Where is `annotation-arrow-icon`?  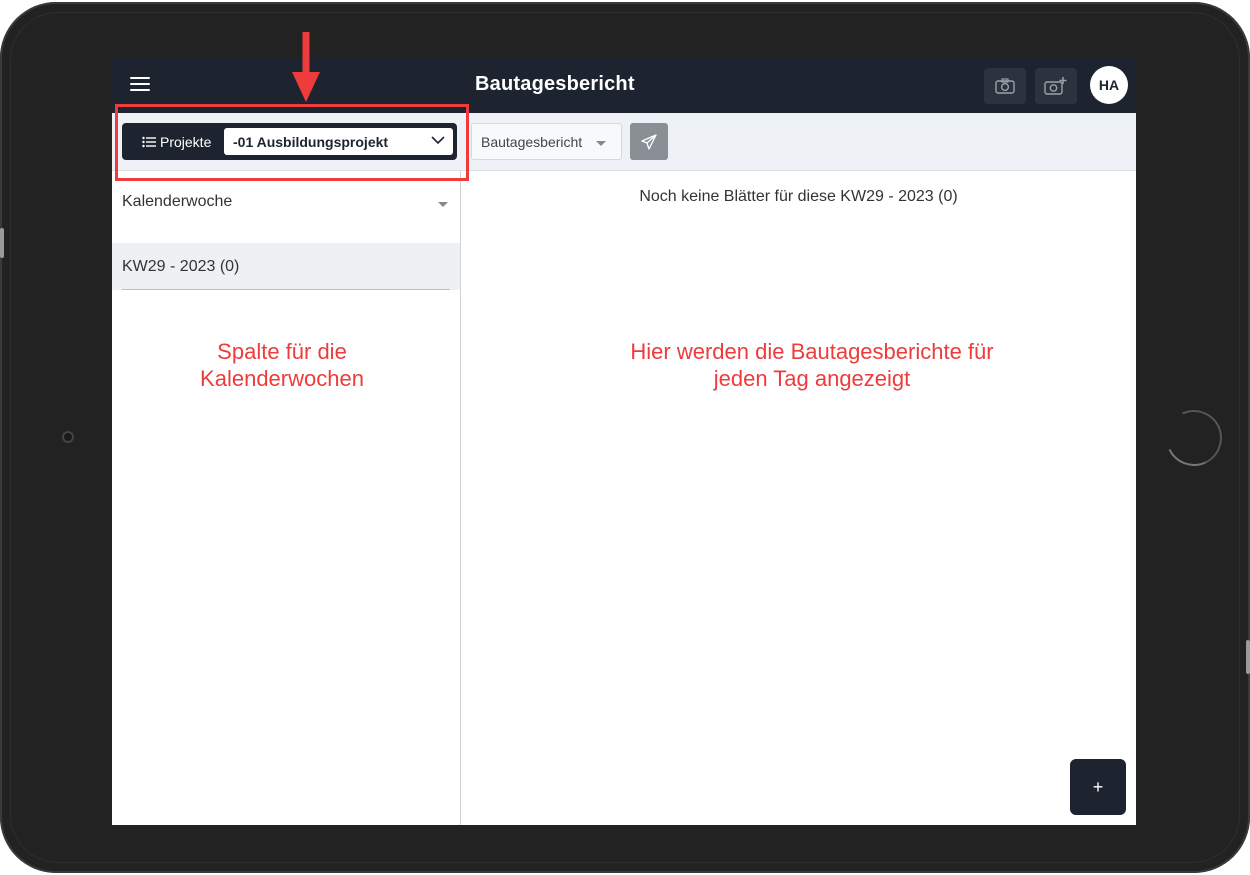
annotation-arrow-icon is located at coordinates (306, 67).